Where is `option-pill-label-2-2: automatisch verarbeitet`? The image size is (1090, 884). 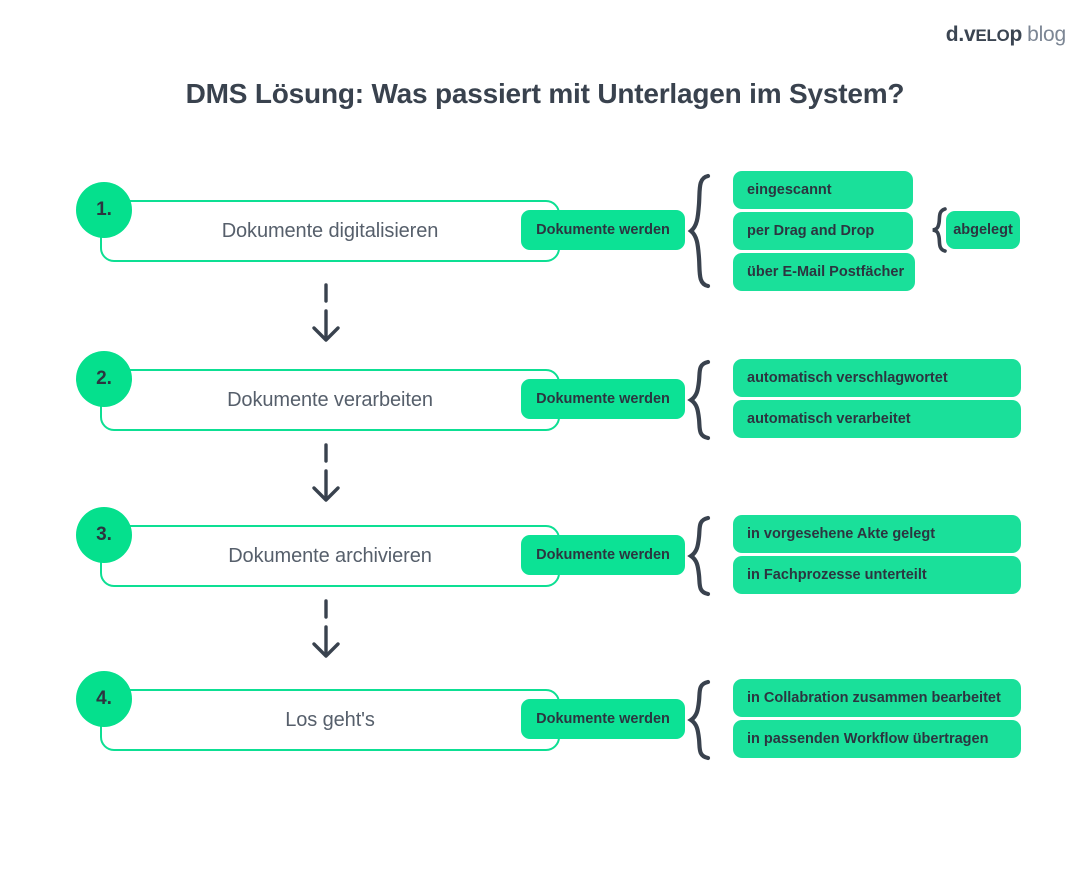
option-pill-label-2-2: automatisch verarbeitet is located at coordinates (829, 419).